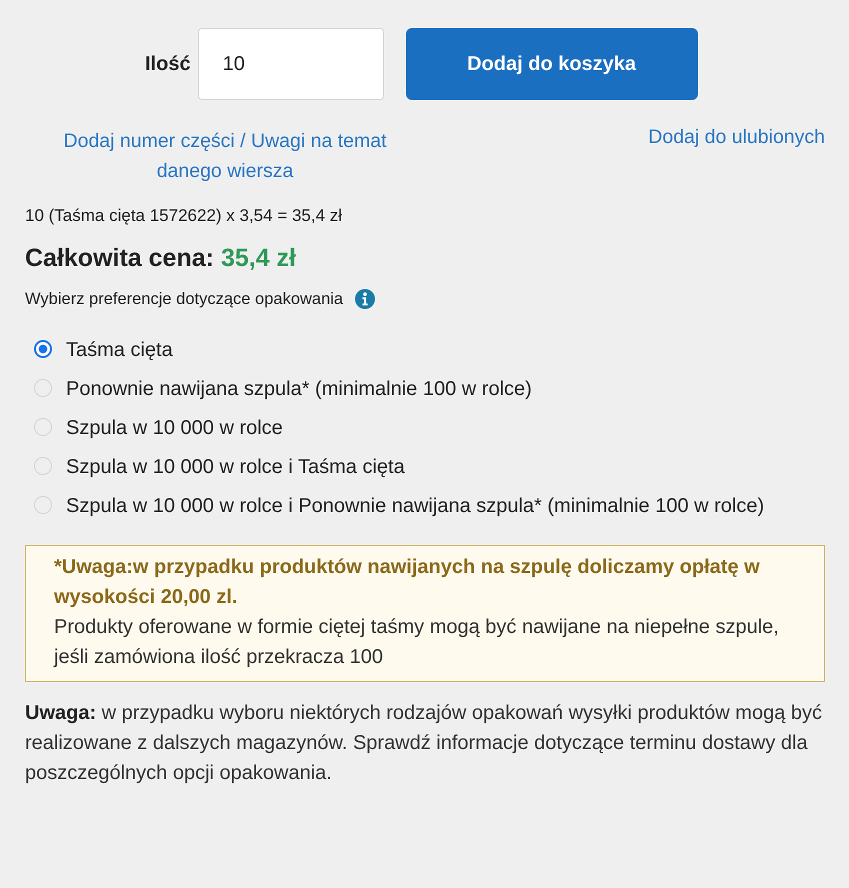  What do you see at coordinates (407, 582) in the screenshot?
I see `notice-title: *Uwaga:w przypadku produktów nawijanych na szpulę doliczamy opłatę w wysokości 20,00 zl.` at bounding box center [407, 582].